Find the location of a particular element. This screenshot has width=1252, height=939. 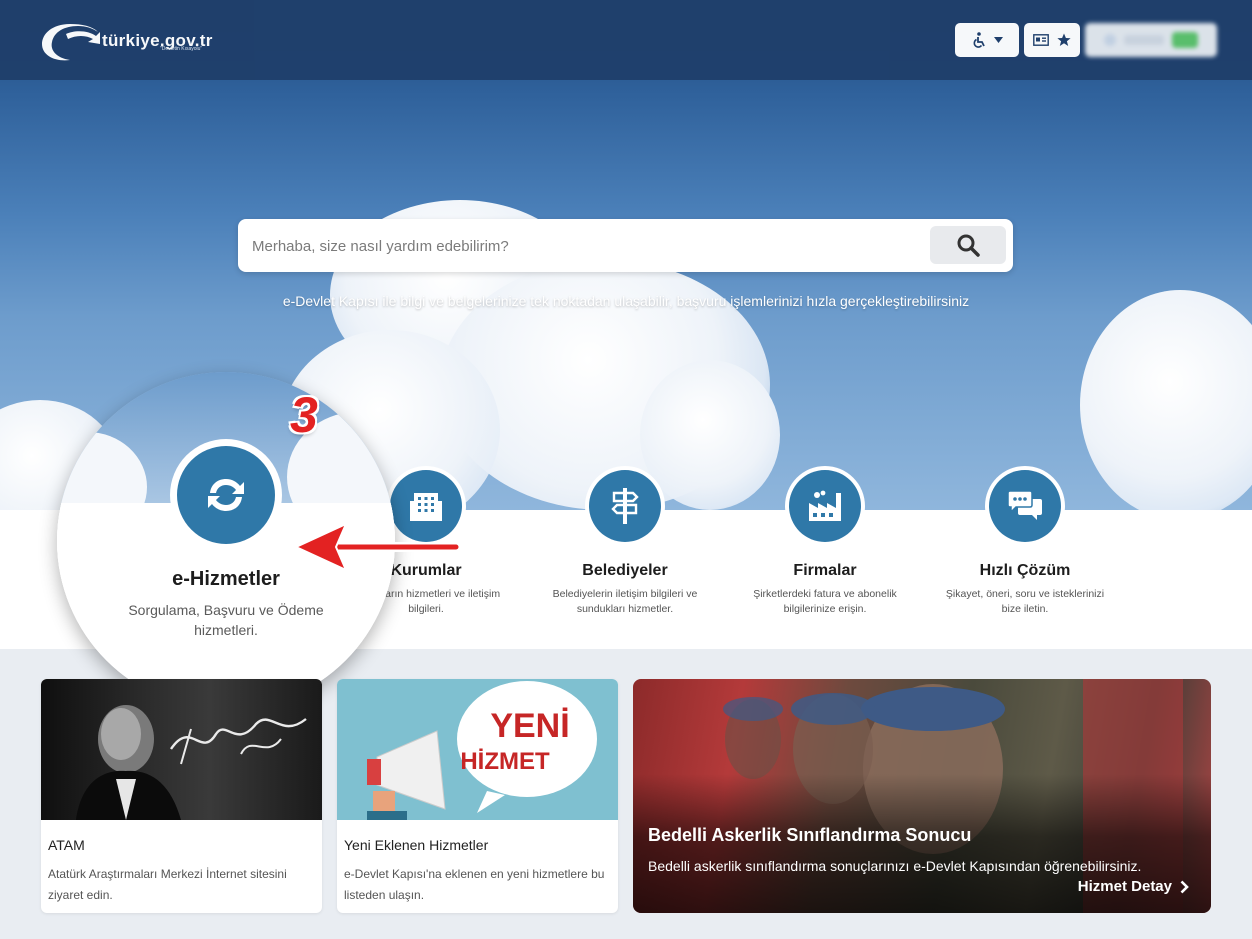

login-button is located at coordinates (1151, 40).